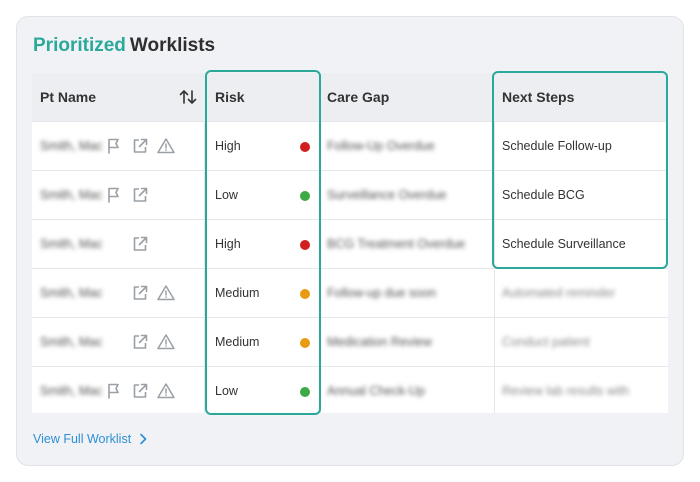 The image size is (700, 482). Describe the element at coordinates (546, 342) in the screenshot. I see `next-step: Conduct patient` at that location.